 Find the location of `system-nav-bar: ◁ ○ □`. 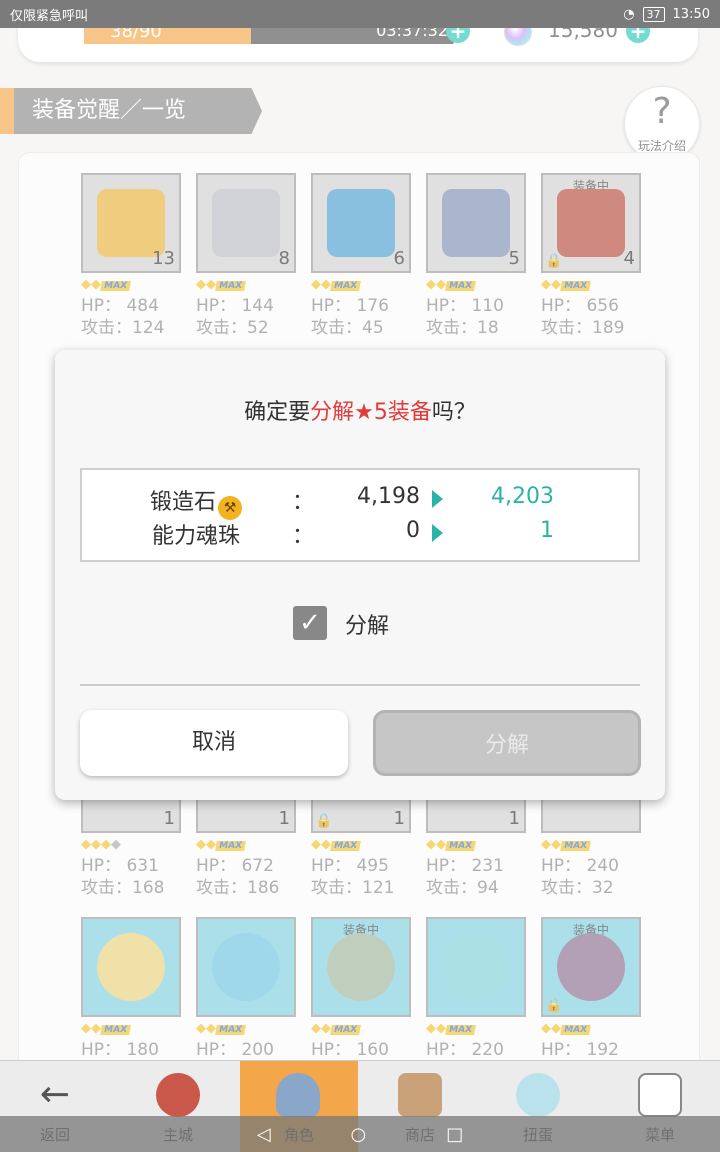

system-nav-bar: ◁ ○ □ is located at coordinates (360, 1134).